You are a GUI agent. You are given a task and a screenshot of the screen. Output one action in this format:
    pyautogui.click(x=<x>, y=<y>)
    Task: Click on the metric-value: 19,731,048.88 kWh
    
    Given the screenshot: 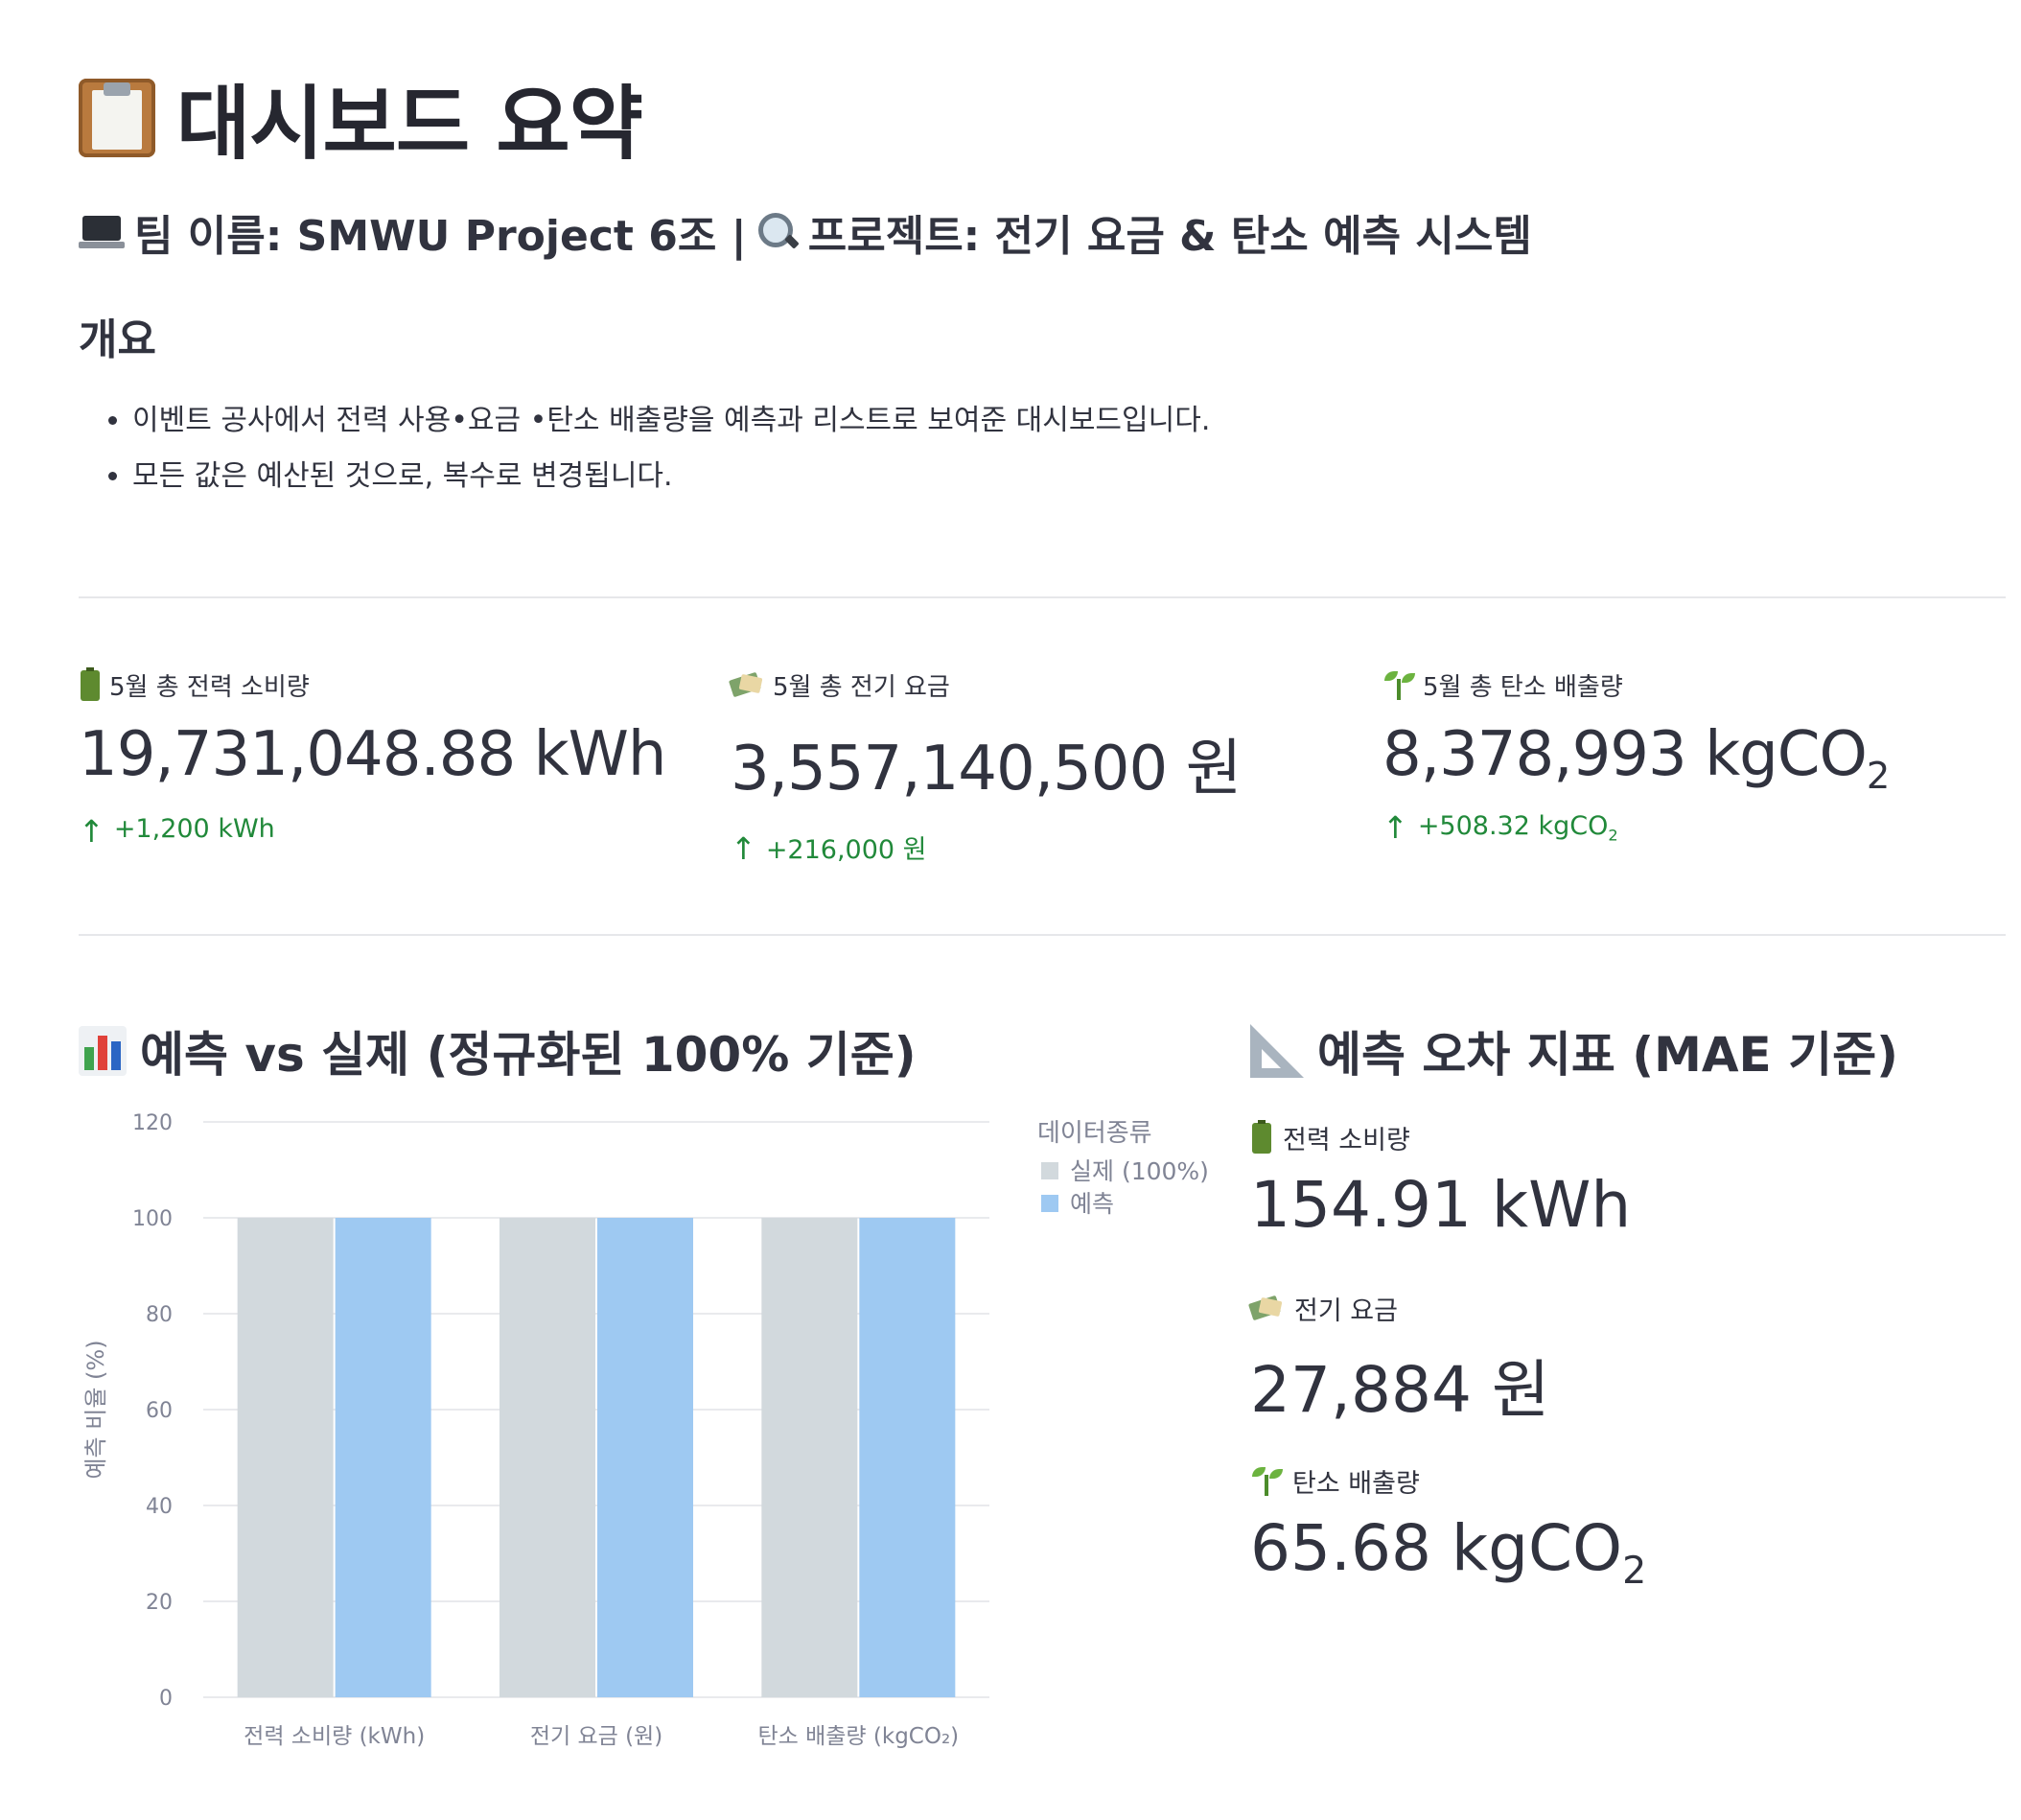 What is the action you would take?
    pyautogui.click(x=372, y=754)
    